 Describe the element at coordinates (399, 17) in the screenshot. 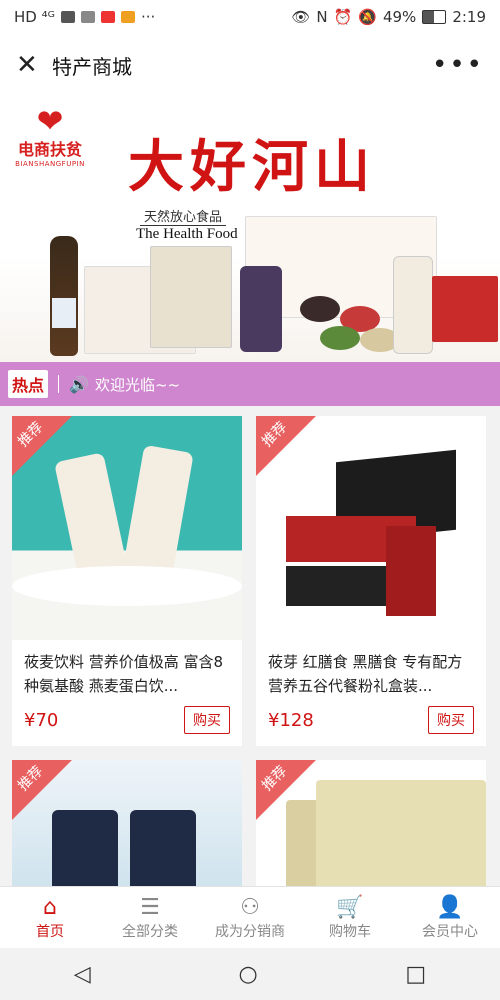

I see `battery-percent: 49%` at that location.